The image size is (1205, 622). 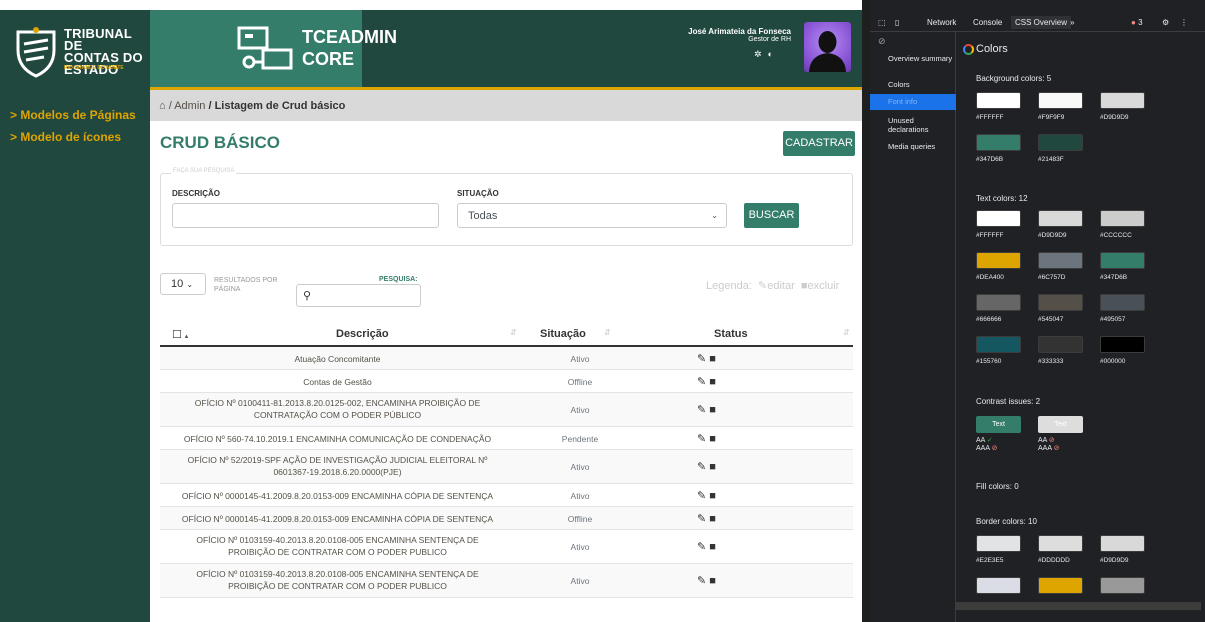 What do you see at coordinates (305, 215) in the screenshot?
I see `descricao-input` at bounding box center [305, 215].